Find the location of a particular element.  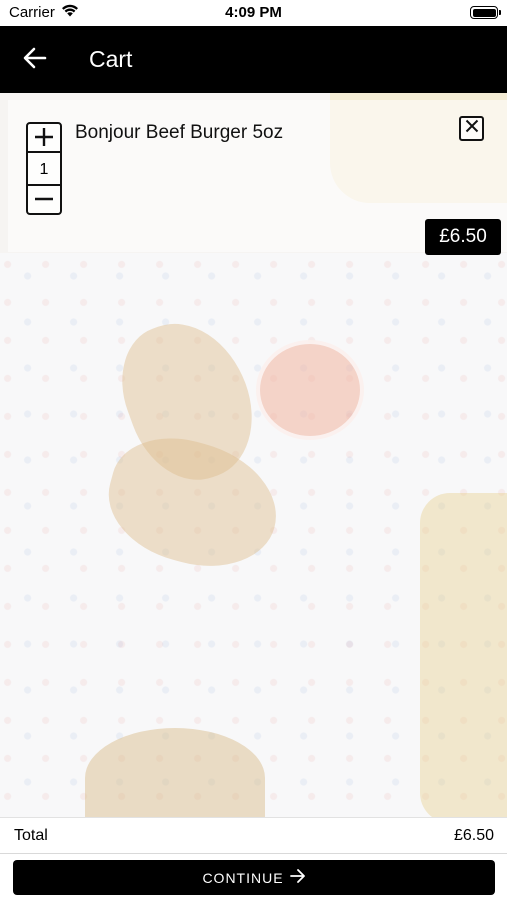

decrement-button is located at coordinates (44, 198).